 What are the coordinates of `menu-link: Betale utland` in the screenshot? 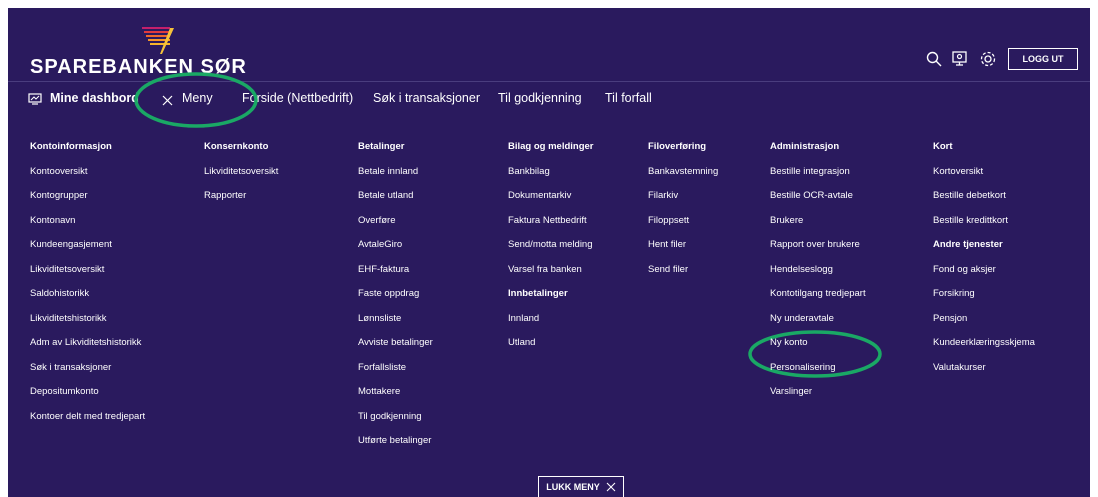 It's located at (433, 202).